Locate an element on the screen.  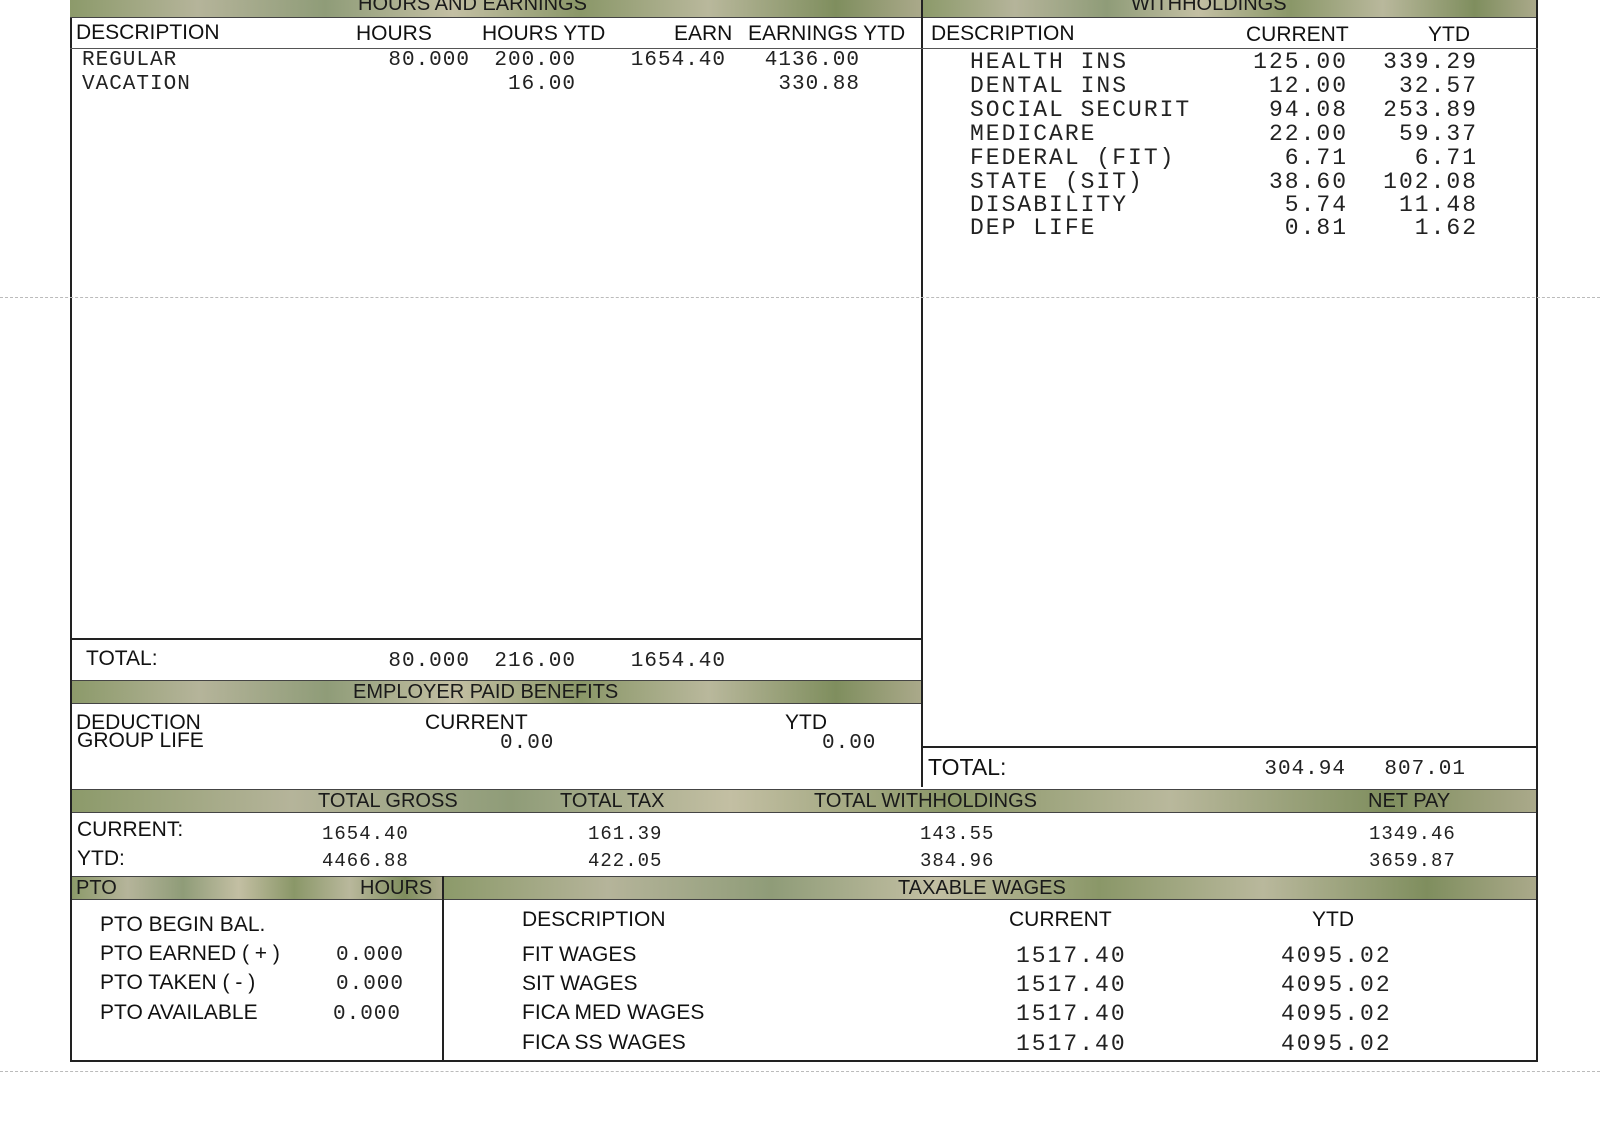
earnings-row-vacation-hours-ytd: 16.00 is located at coordinates (541, 84).